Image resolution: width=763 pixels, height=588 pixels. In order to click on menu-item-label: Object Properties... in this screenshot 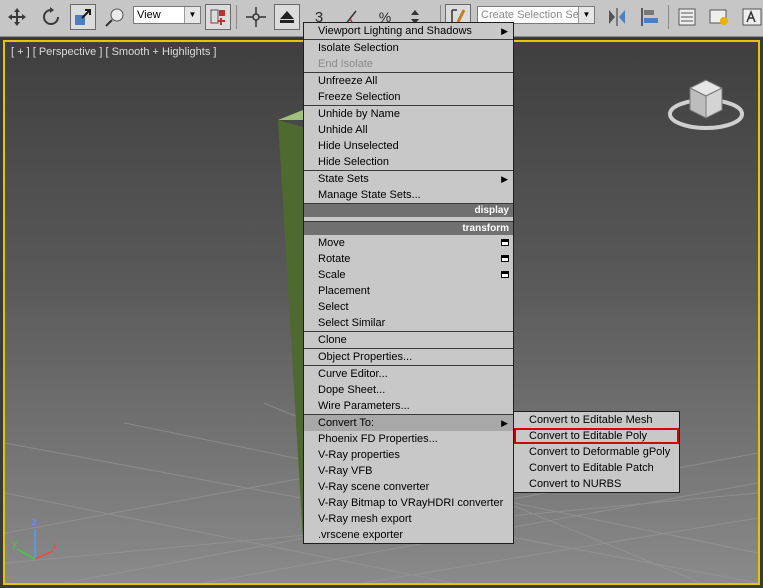, I will do `click(365, 357)`.